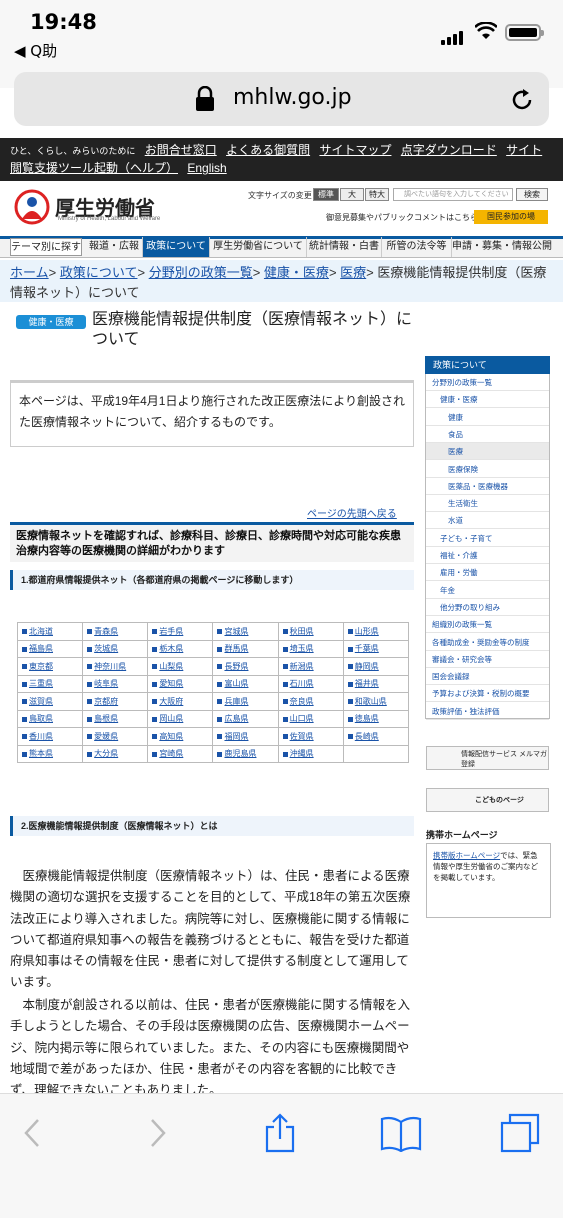 The image size is (563, 1218). What do you see at coordinates (115, 648) in the screenshot?
I see `prefecture-link: 茨城県` at bounding box center [115, 648].